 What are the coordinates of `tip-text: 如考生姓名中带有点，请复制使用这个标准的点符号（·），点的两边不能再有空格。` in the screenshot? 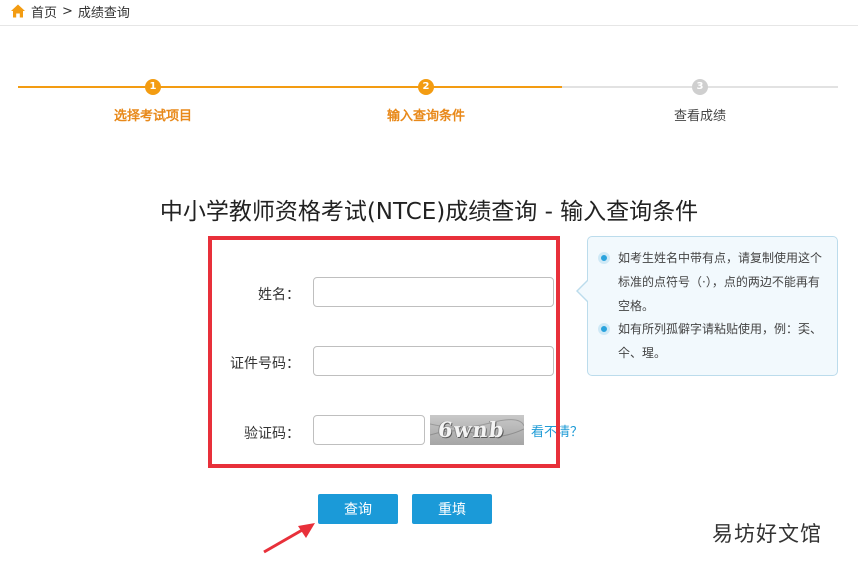 It's located at (720, 282).